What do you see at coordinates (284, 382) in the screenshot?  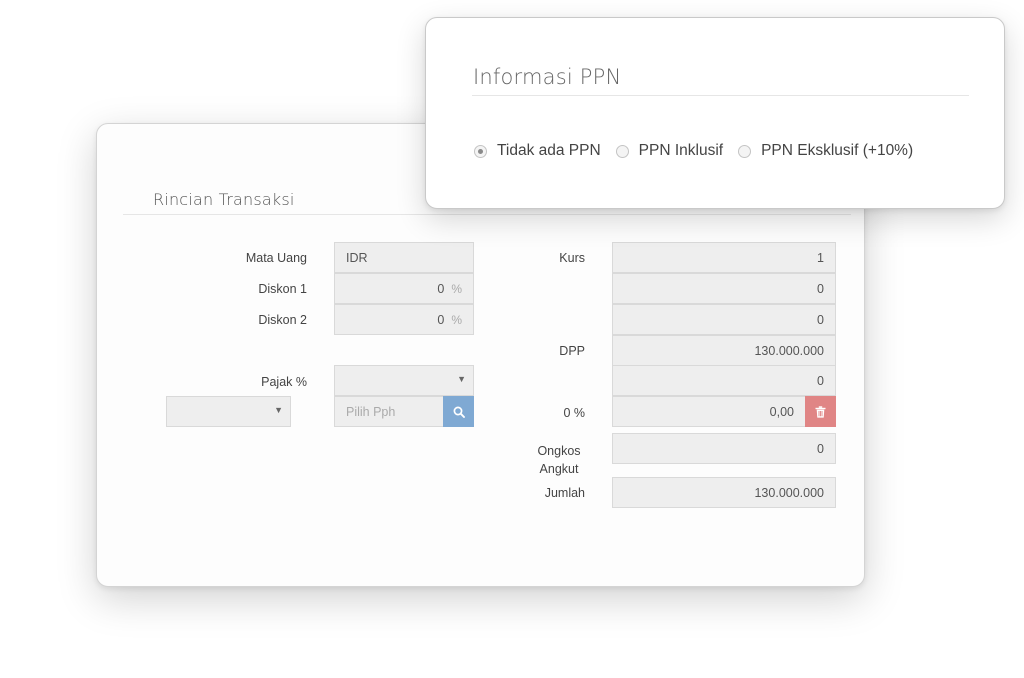 I see `pajak-label: Pajak %` at bounding box center [284, 382].